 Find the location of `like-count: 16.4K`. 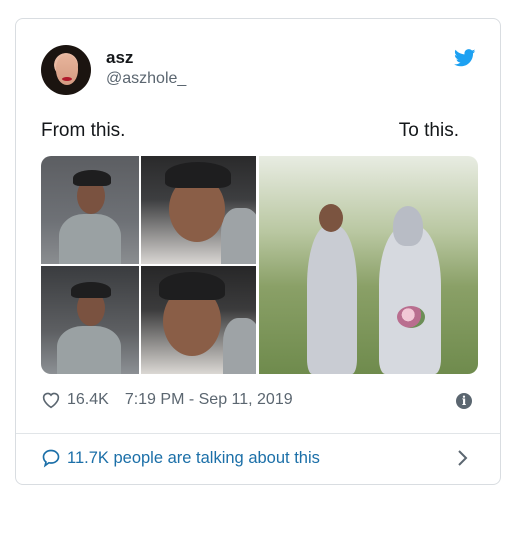

like-count: 16.4K is located at coordinates (88, 400).